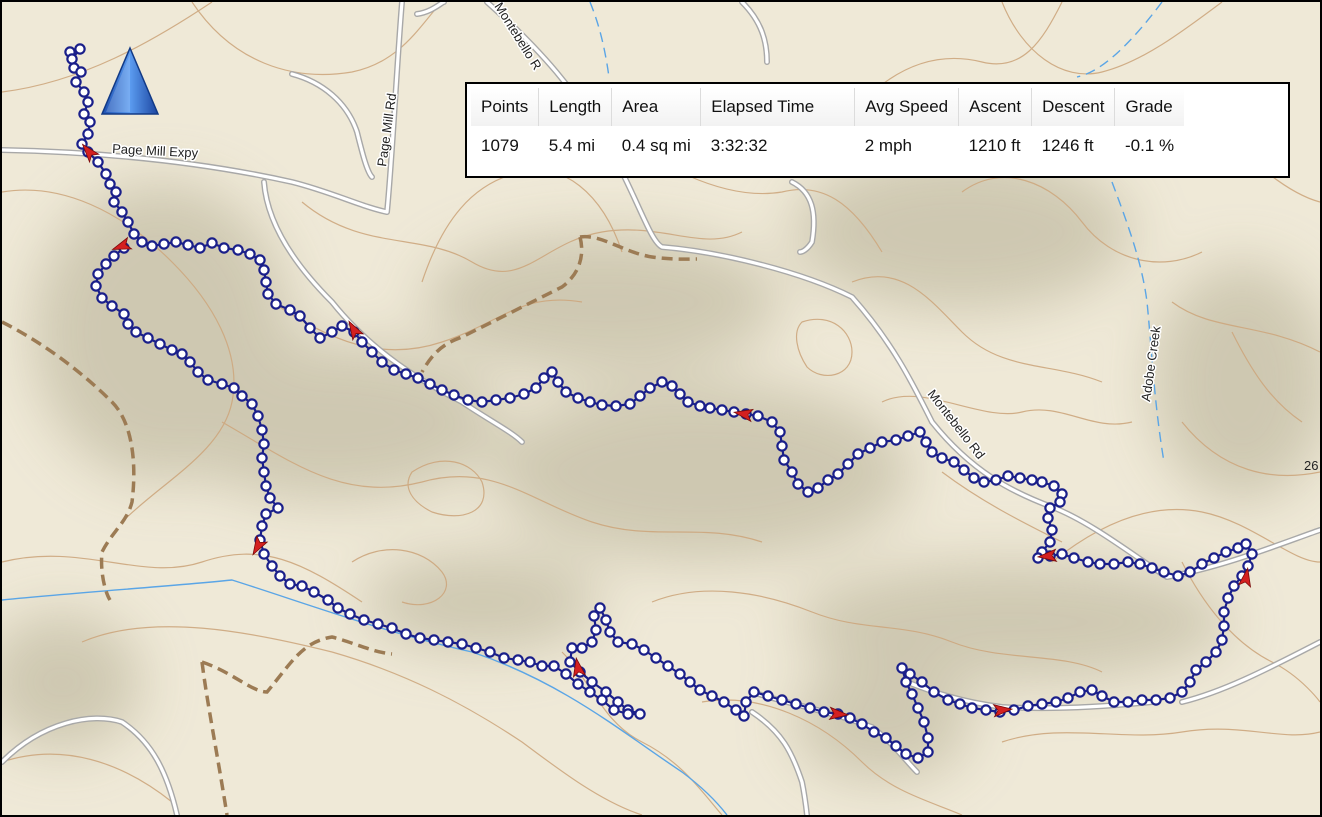  What do you see at coordinates (1073, 107) in the screenshot?
I see `header-descent: Descent` at bounding box center [1073, 107].